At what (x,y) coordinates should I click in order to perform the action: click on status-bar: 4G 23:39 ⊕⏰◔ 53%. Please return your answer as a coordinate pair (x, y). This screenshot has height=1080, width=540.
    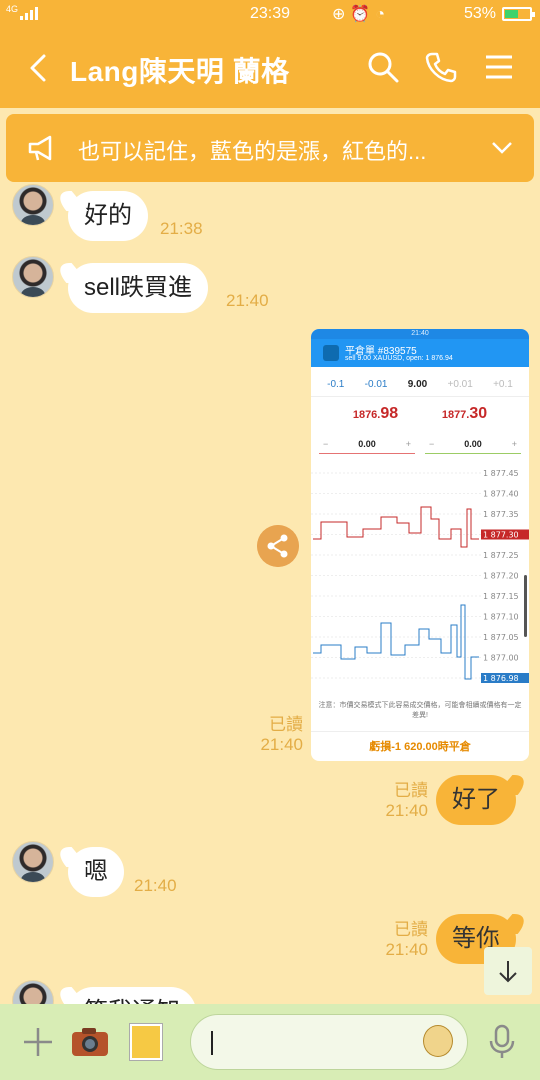
    Looking at the image, I should click on (270, 14).